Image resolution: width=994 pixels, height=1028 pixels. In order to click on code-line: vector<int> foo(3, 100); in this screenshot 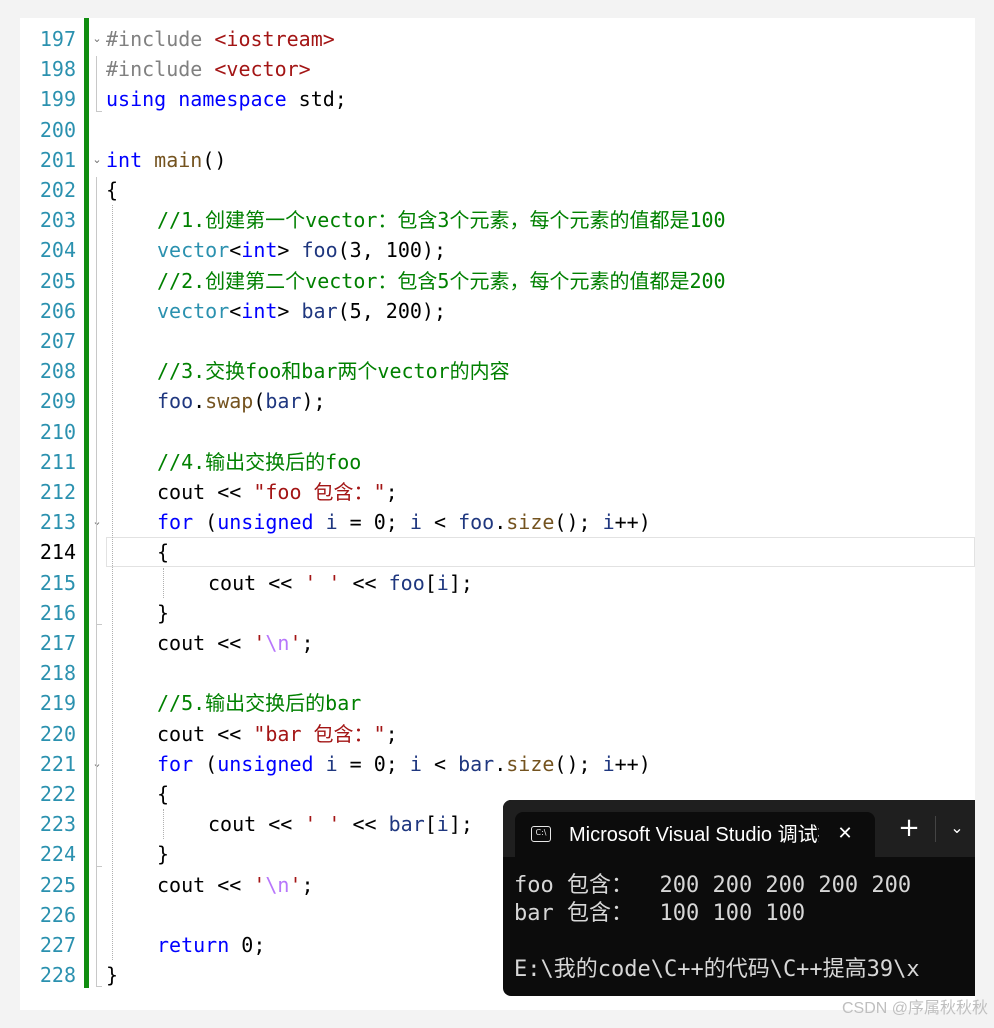, I will do `click(301, 250)`.